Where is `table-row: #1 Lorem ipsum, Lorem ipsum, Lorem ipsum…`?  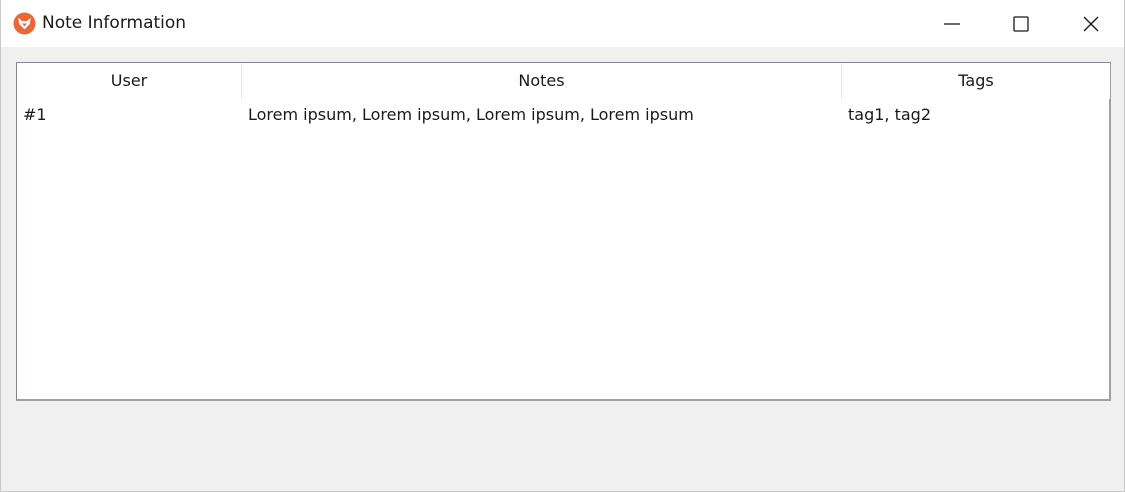
table-row: #1 Lorem ipsum, Lorem ipsum, Lorem ipsum… is located at coordinates (563, 115).